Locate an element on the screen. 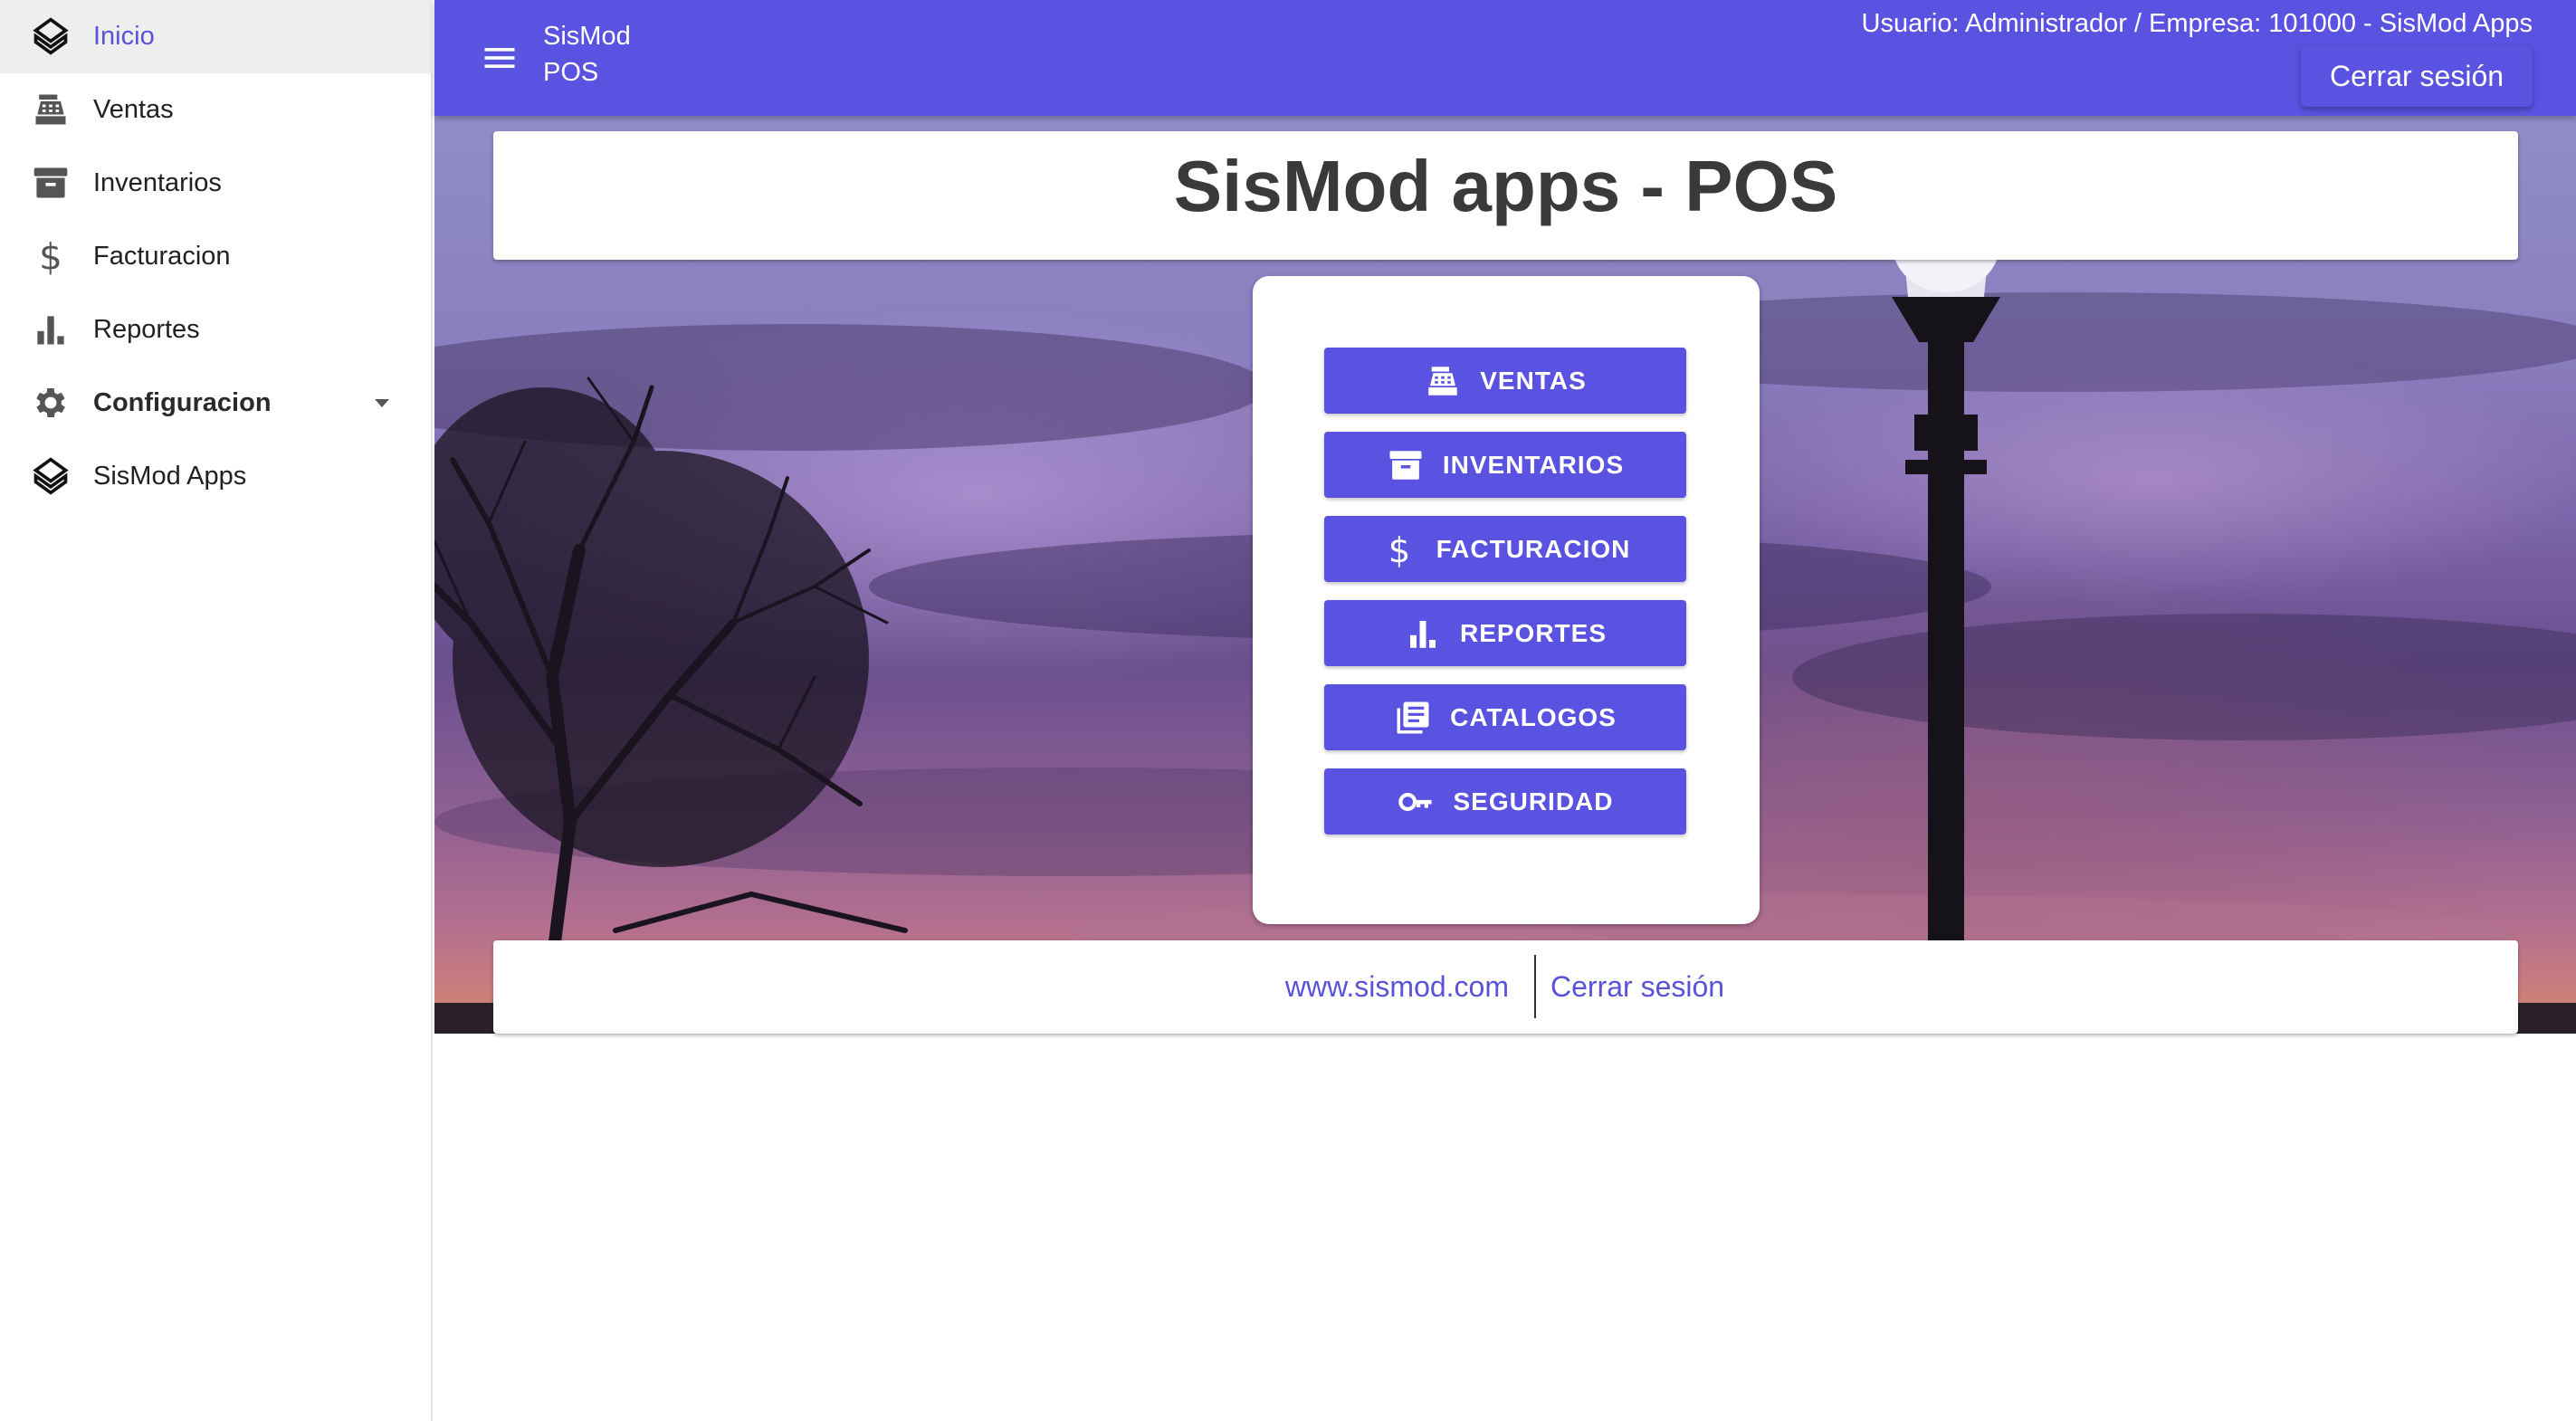 Image resolution: width=2576 pixels, height=1421 pixels. button-label: FACTURACION is located at coordinates (1533, 548).